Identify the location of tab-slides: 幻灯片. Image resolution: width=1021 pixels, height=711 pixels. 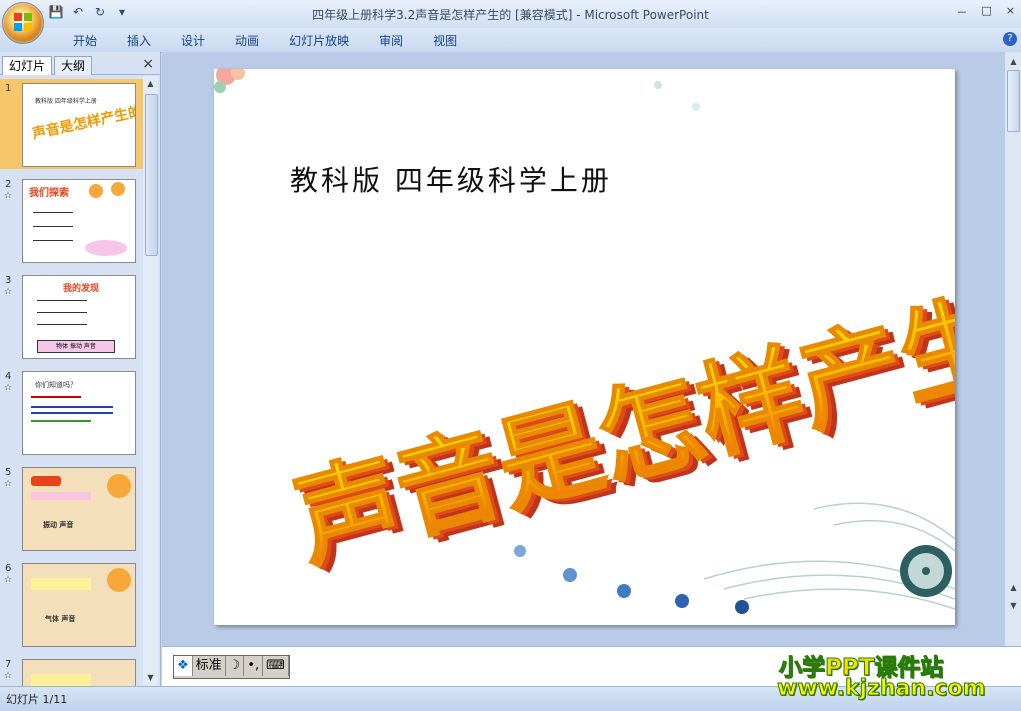
(27, 65).